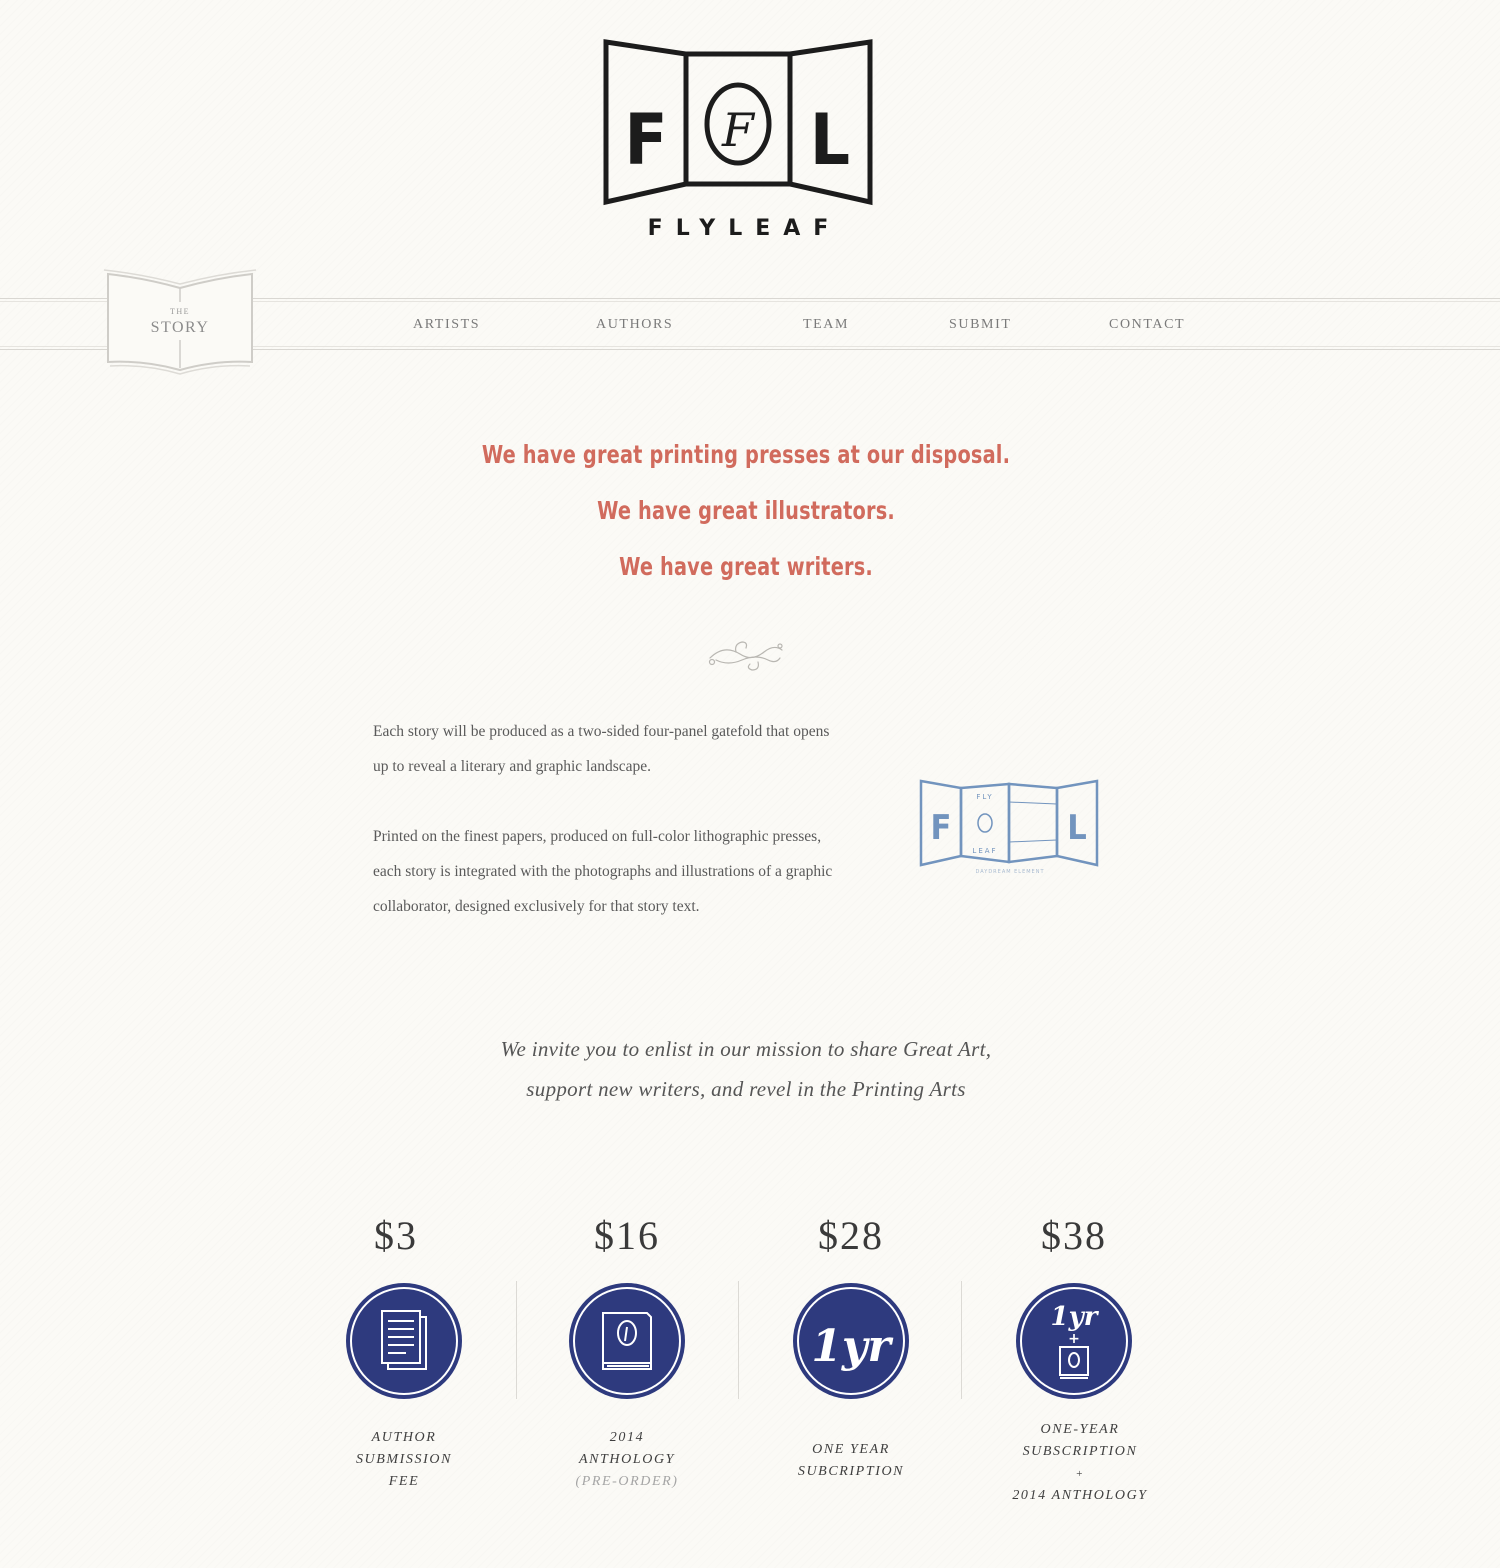 The width and height of the screenshot is (1500, 1568). I want to click on book-icon, so click(627, 1341).